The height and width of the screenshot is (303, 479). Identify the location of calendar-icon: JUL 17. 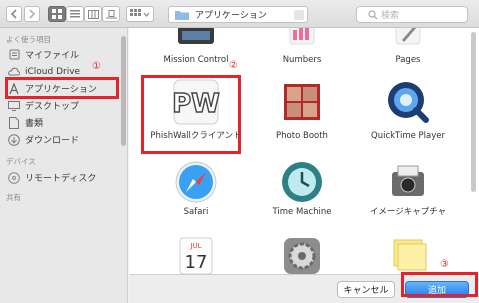
(196, 256).